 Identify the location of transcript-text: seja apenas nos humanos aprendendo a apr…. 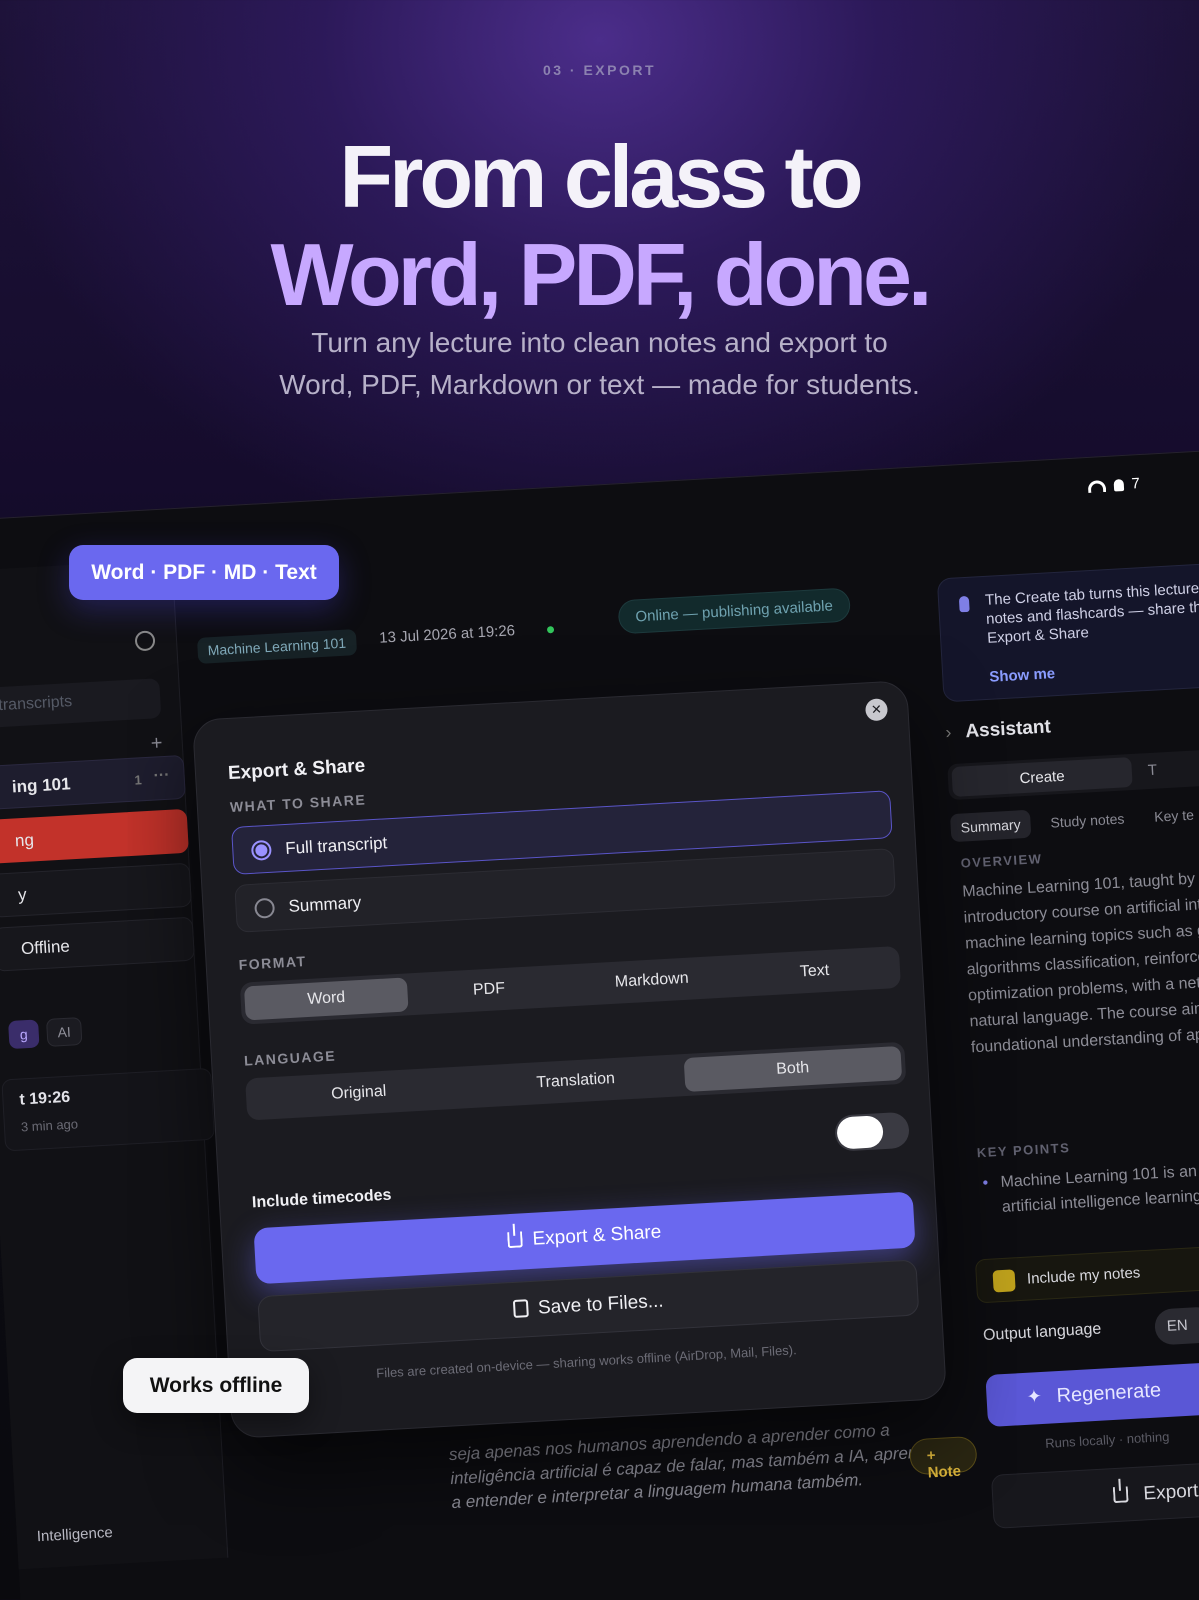
(707, 1466).